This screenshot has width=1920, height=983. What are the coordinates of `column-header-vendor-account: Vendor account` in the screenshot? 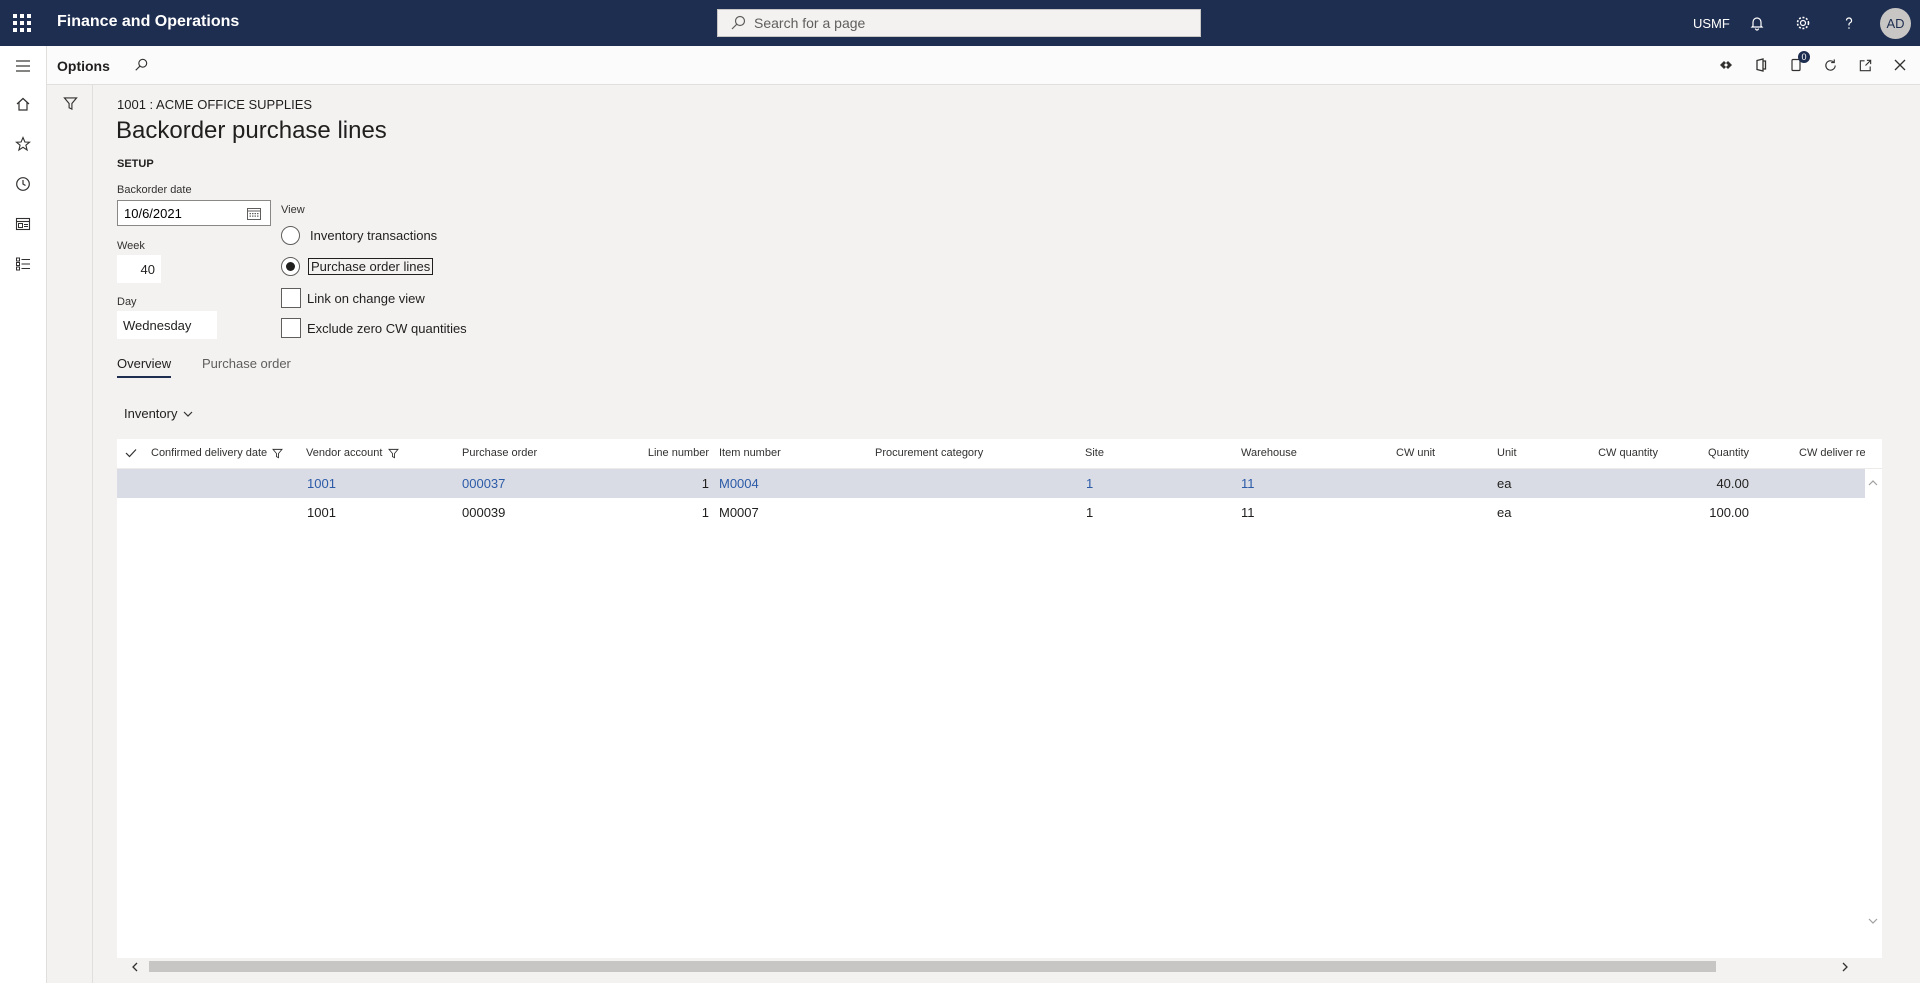 It's located at (353, 453).